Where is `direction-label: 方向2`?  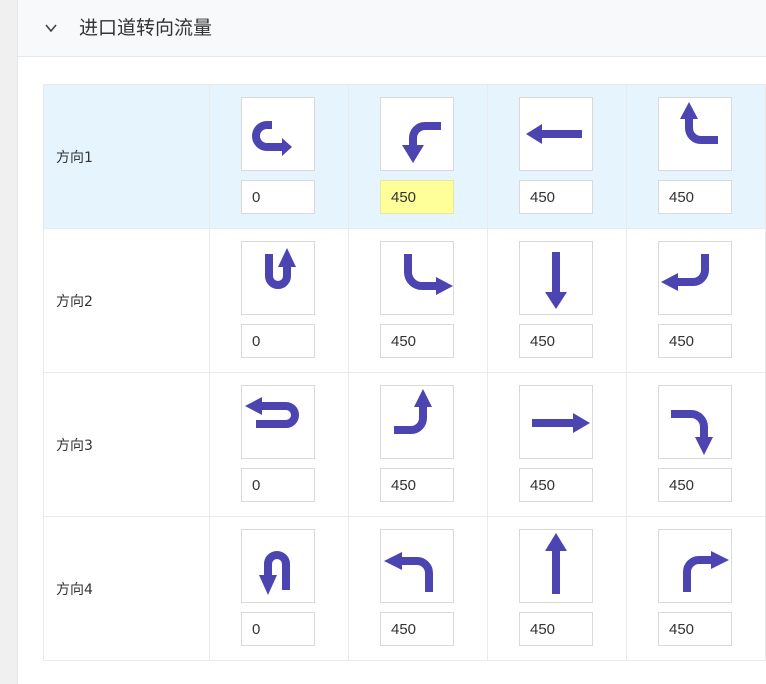
direction-label: 方向2 is located at coordinates (127, 300).